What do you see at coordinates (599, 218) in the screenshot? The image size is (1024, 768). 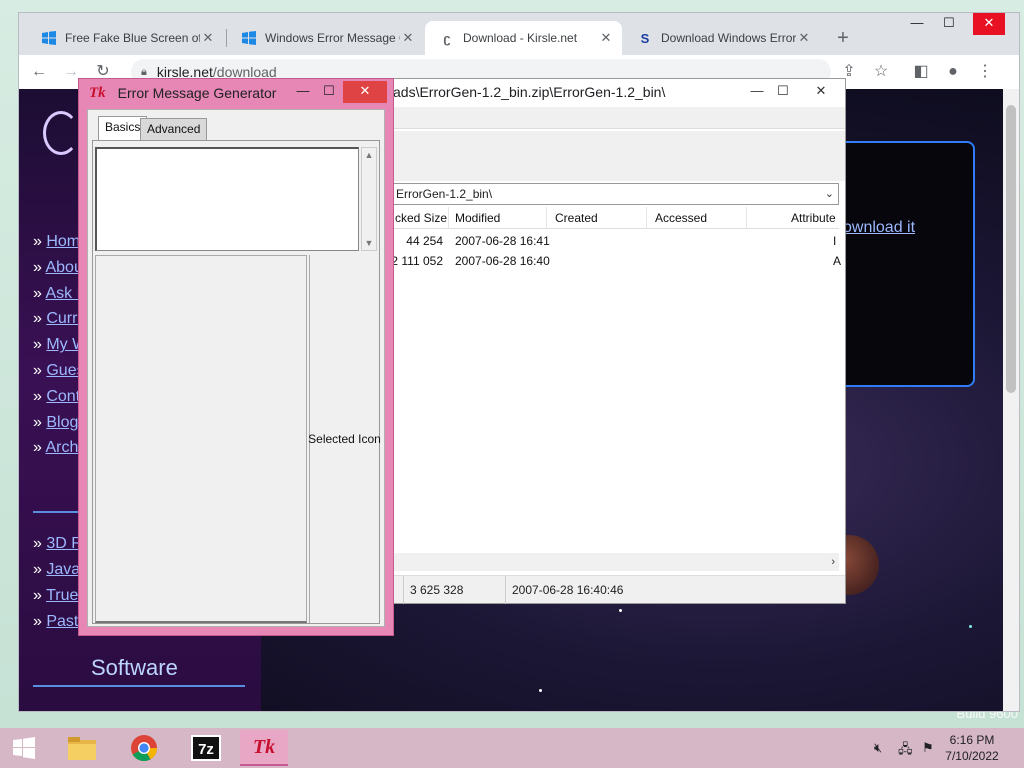 I see `column-created: Created` at bounding box center [599, 218].